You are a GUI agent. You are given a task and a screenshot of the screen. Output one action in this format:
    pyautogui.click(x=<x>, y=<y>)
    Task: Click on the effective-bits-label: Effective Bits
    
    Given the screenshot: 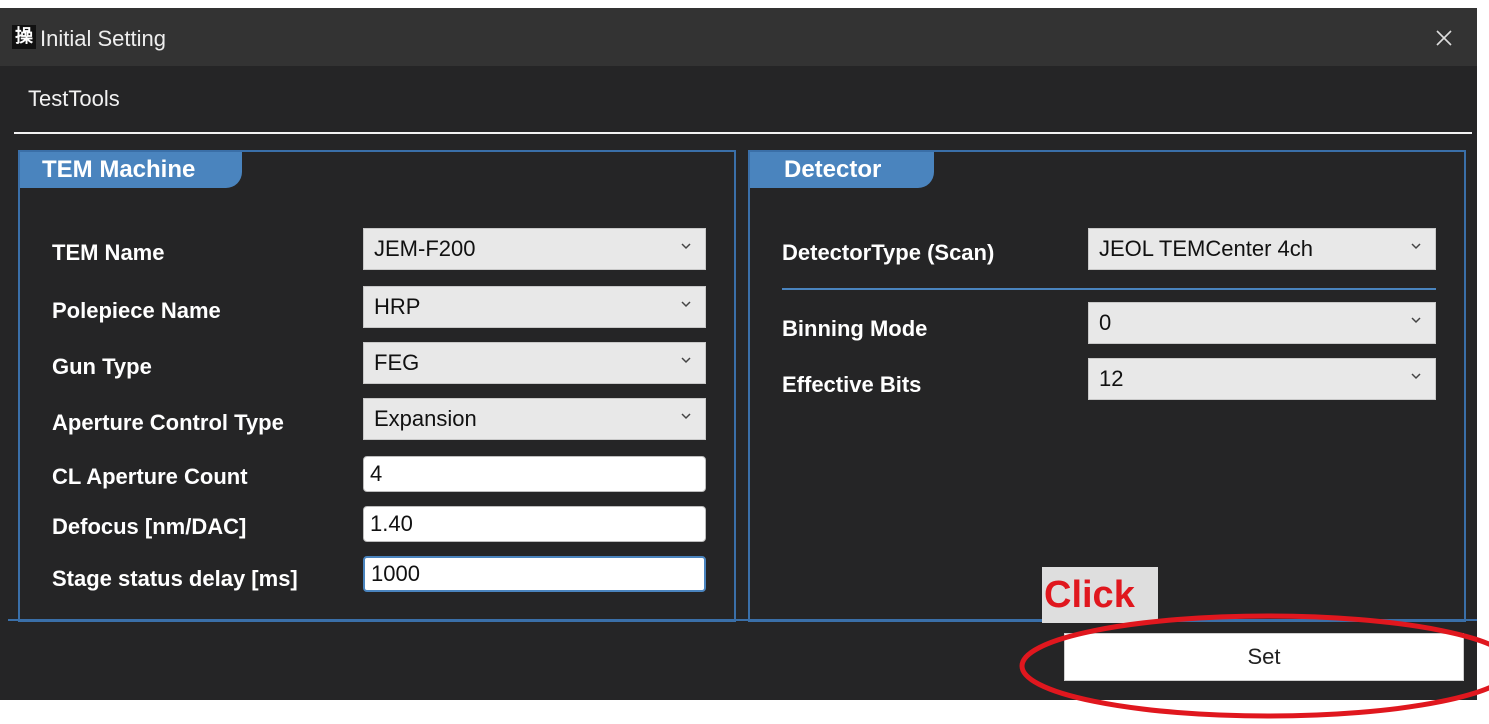 What is the action you would take?
    pyautogui.click(x=852, y=384)
    